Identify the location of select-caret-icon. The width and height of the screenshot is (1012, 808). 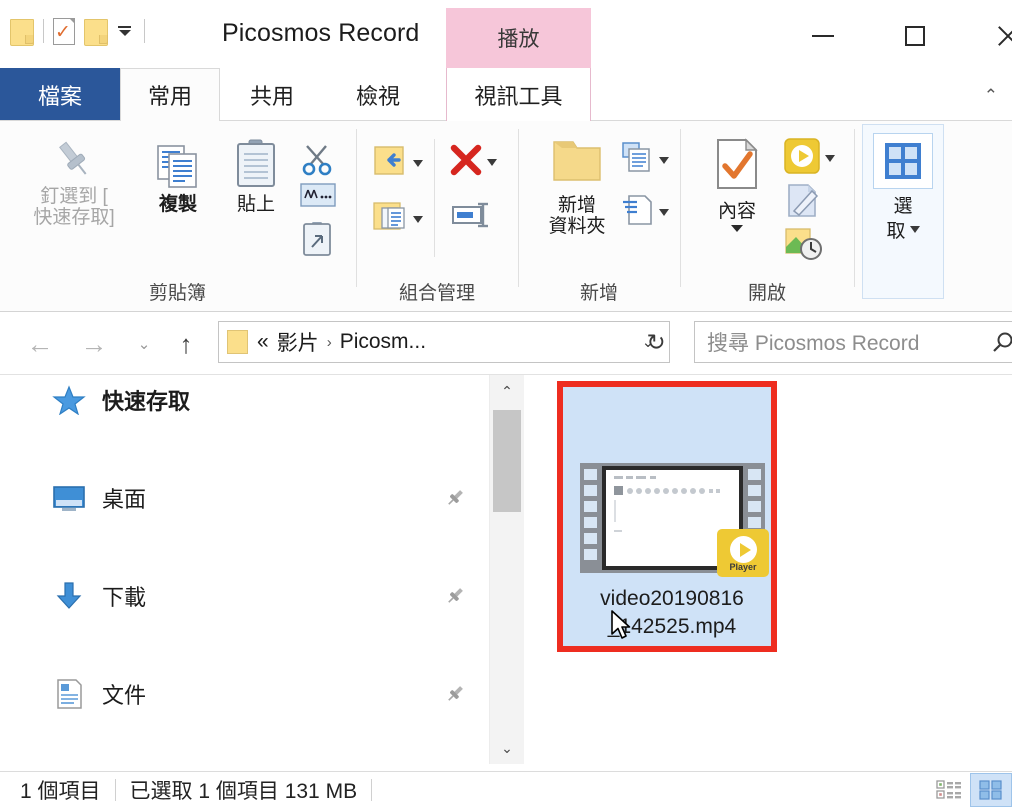
(914, 229).